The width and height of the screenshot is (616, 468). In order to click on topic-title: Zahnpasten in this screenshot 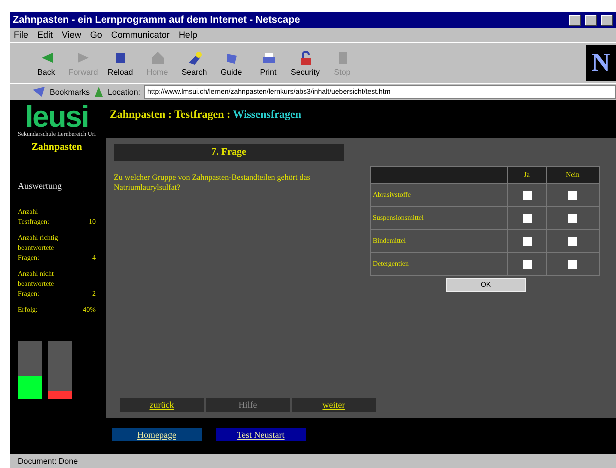, I will do `click(57, 147)`.